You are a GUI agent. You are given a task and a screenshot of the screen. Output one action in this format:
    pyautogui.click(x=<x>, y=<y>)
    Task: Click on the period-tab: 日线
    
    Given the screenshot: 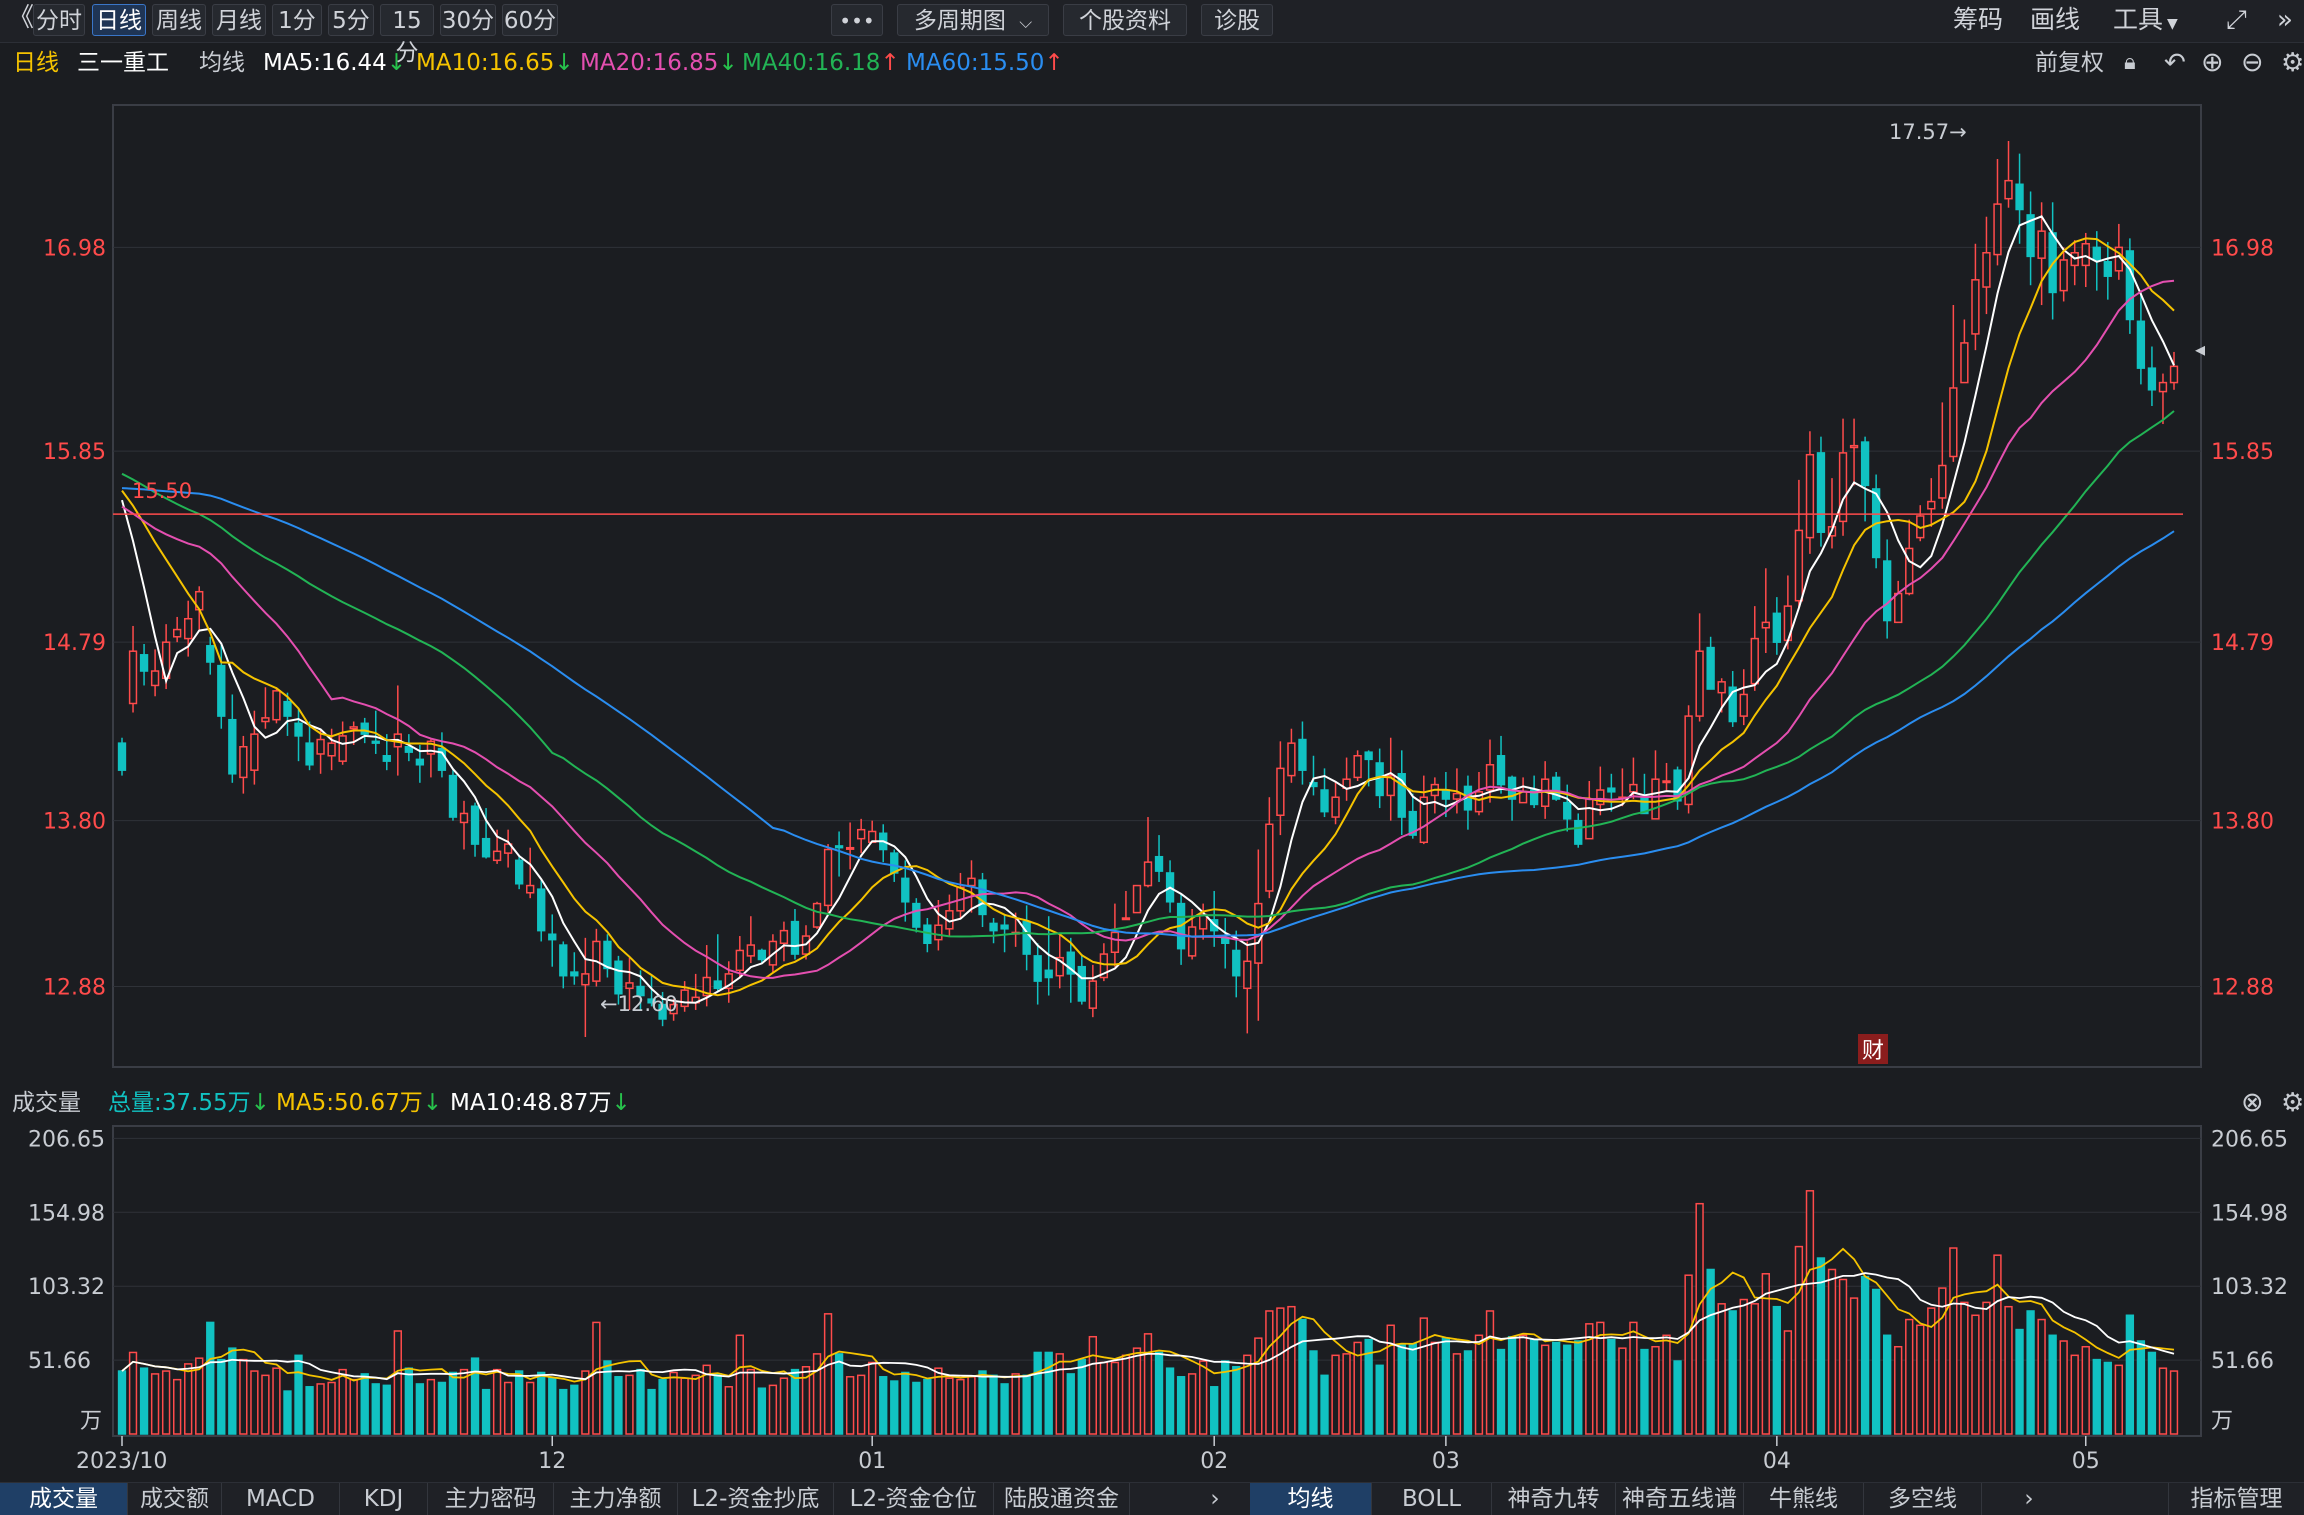 What is the action you would take?
    pyautogui.click(x=119, y=20)
    